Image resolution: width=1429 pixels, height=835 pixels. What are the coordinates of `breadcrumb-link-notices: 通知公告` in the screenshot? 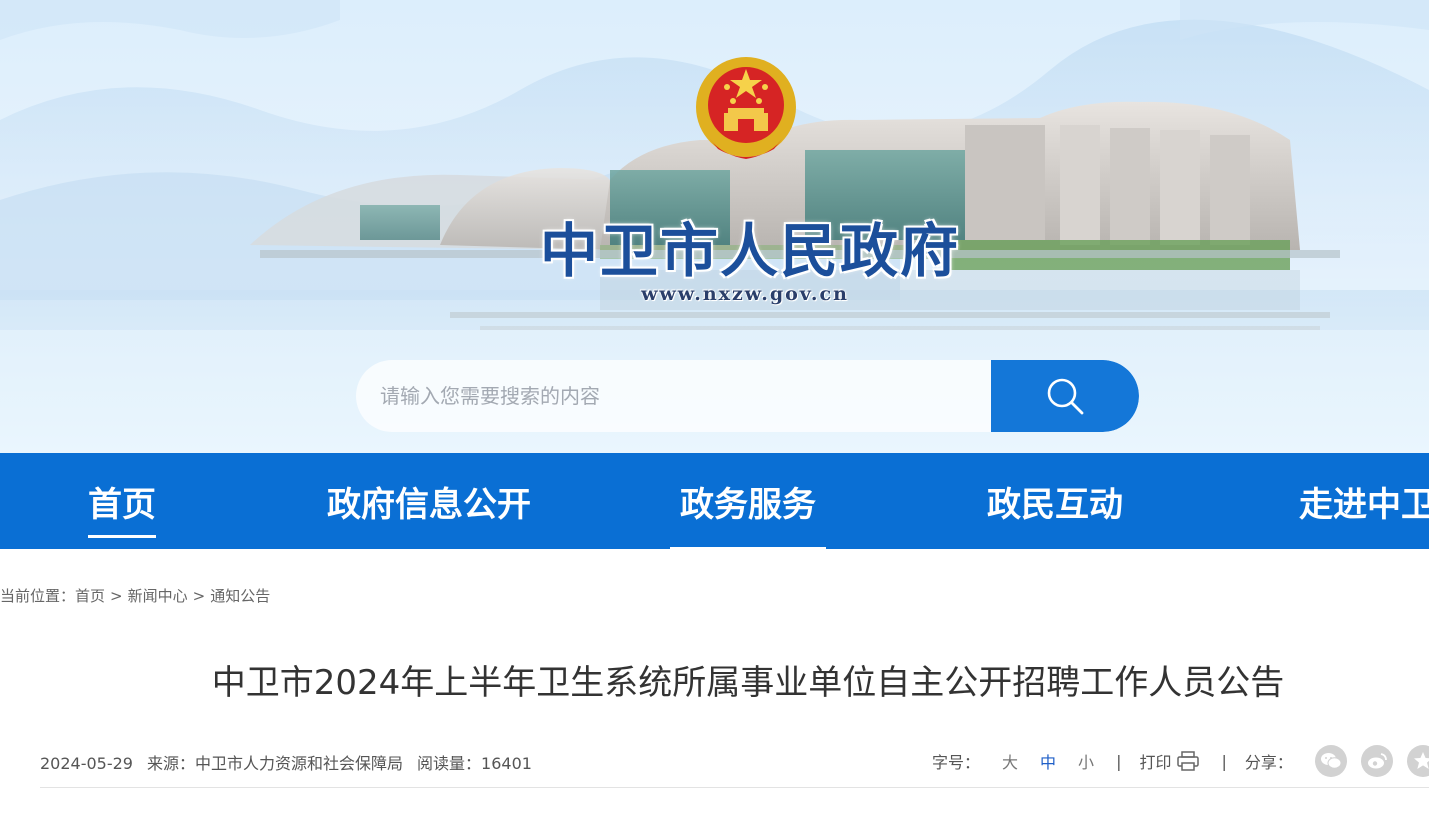 It's located at (240, 596).